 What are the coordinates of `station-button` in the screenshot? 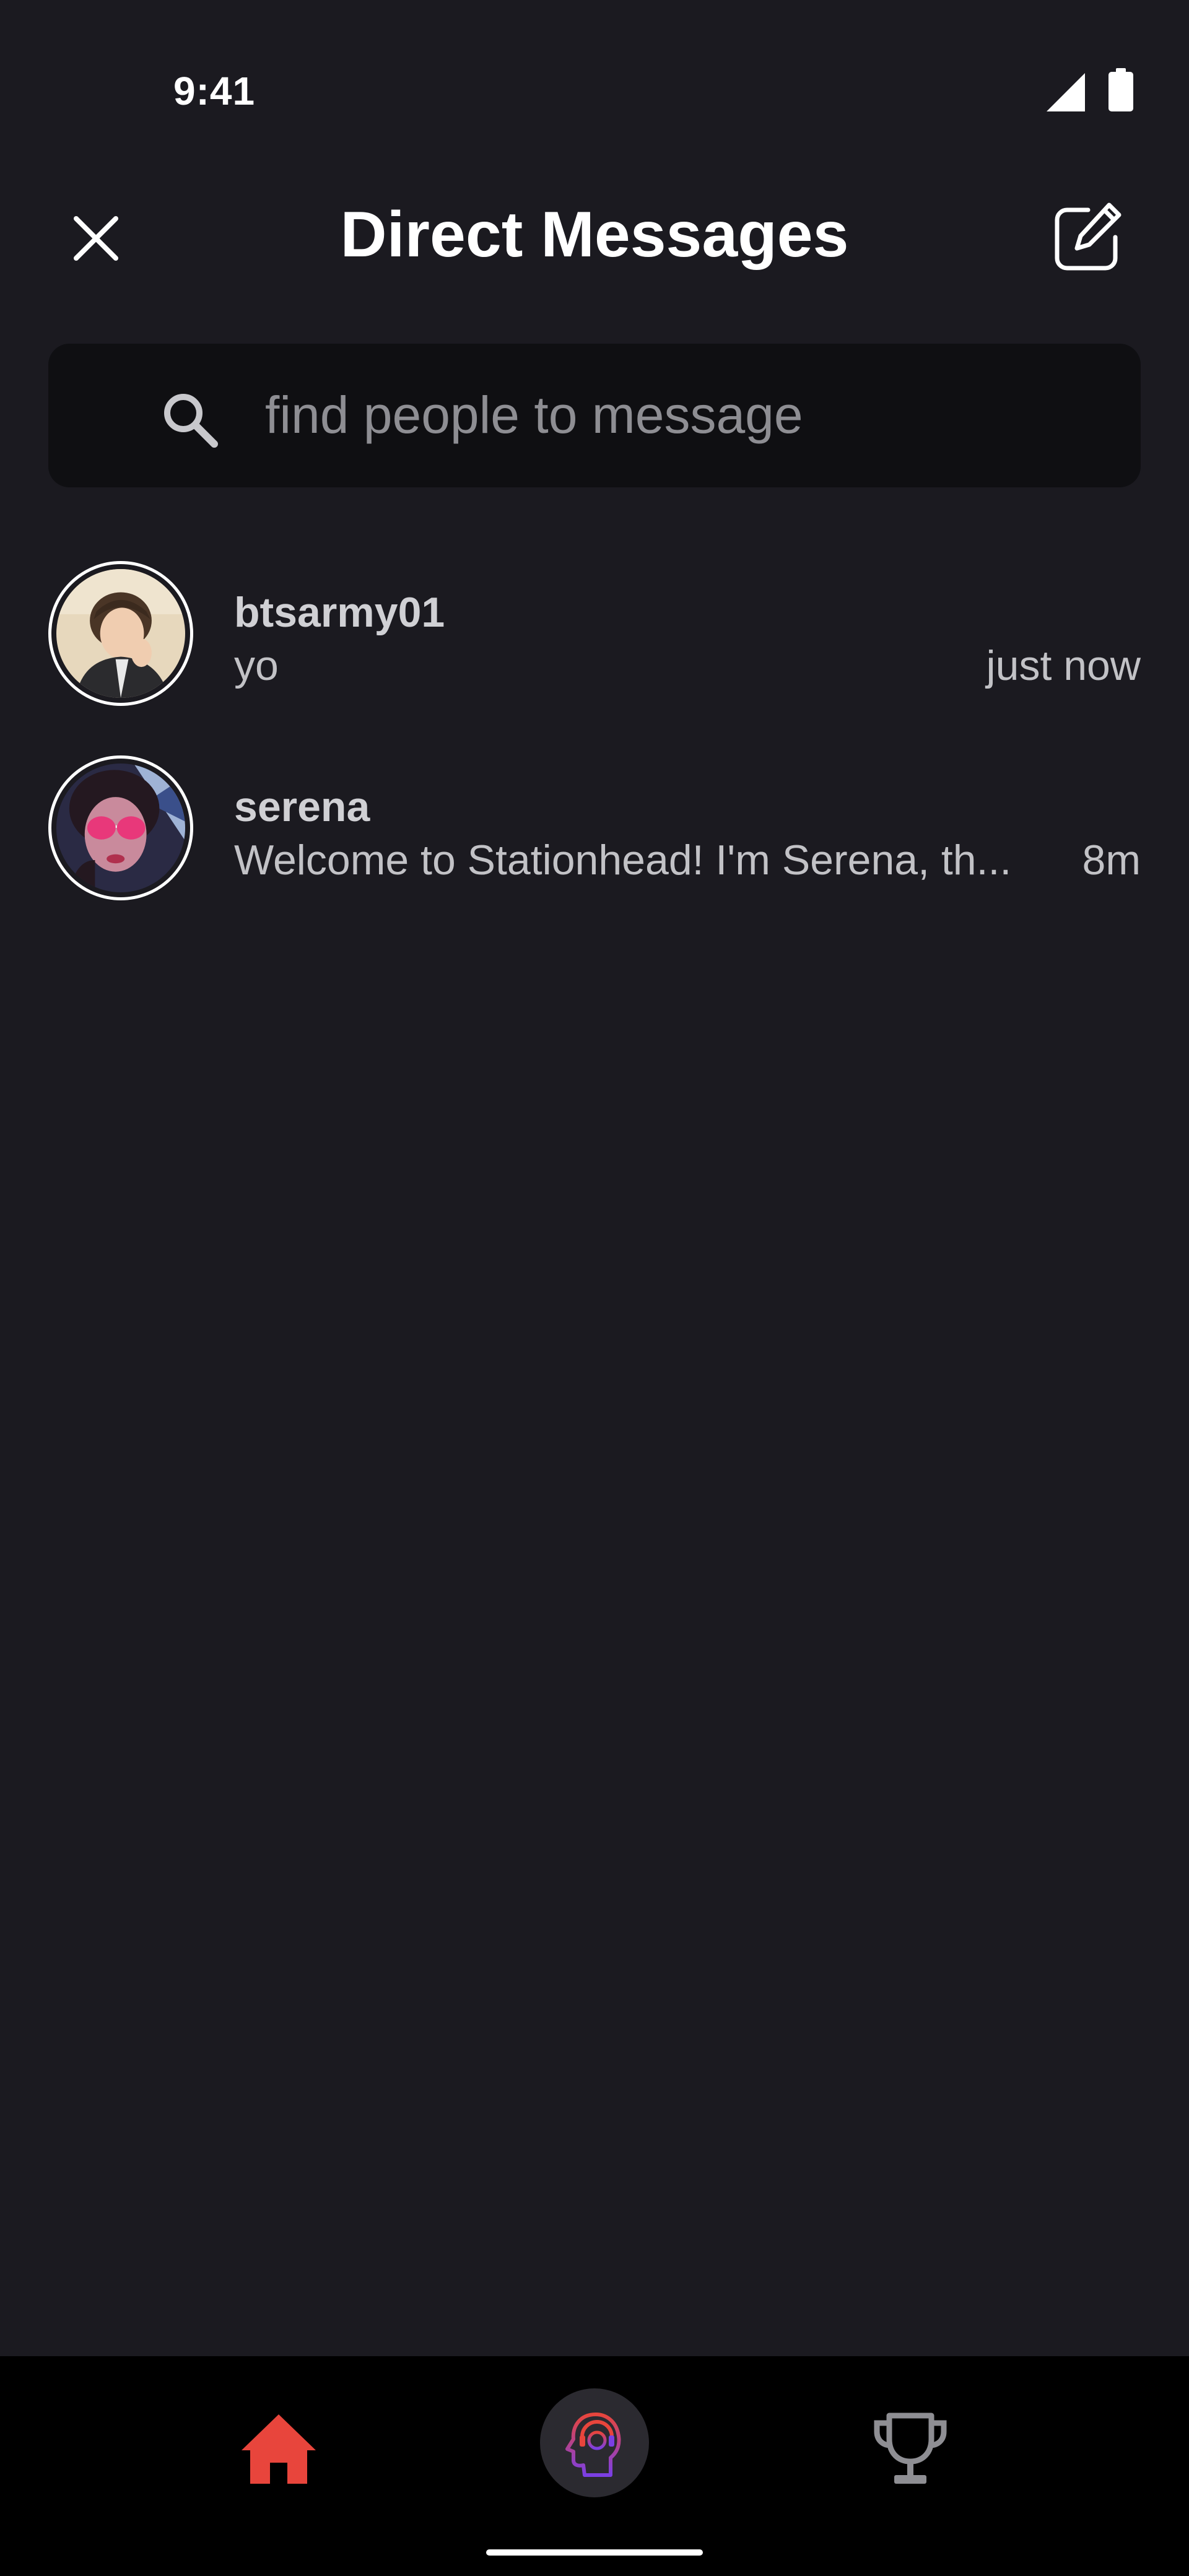 It's located at (594, 2442).